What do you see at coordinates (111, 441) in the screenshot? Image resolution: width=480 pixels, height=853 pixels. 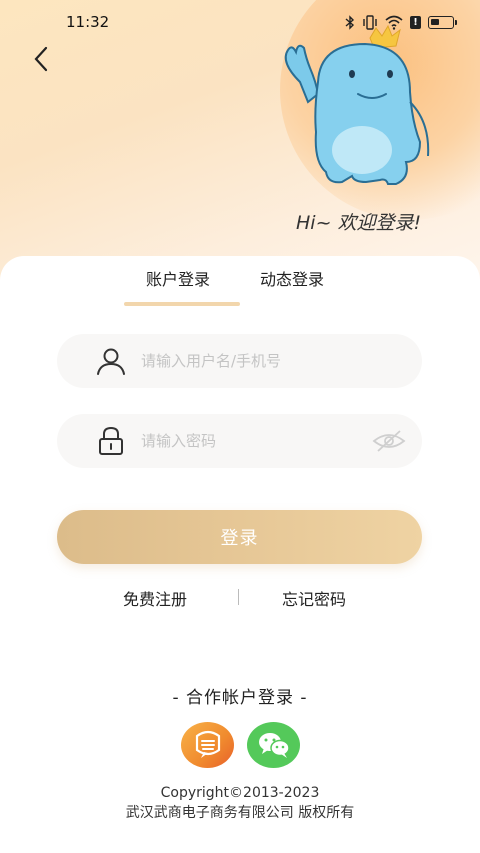 I see `lock-icon` at bounding box center [111, 441].